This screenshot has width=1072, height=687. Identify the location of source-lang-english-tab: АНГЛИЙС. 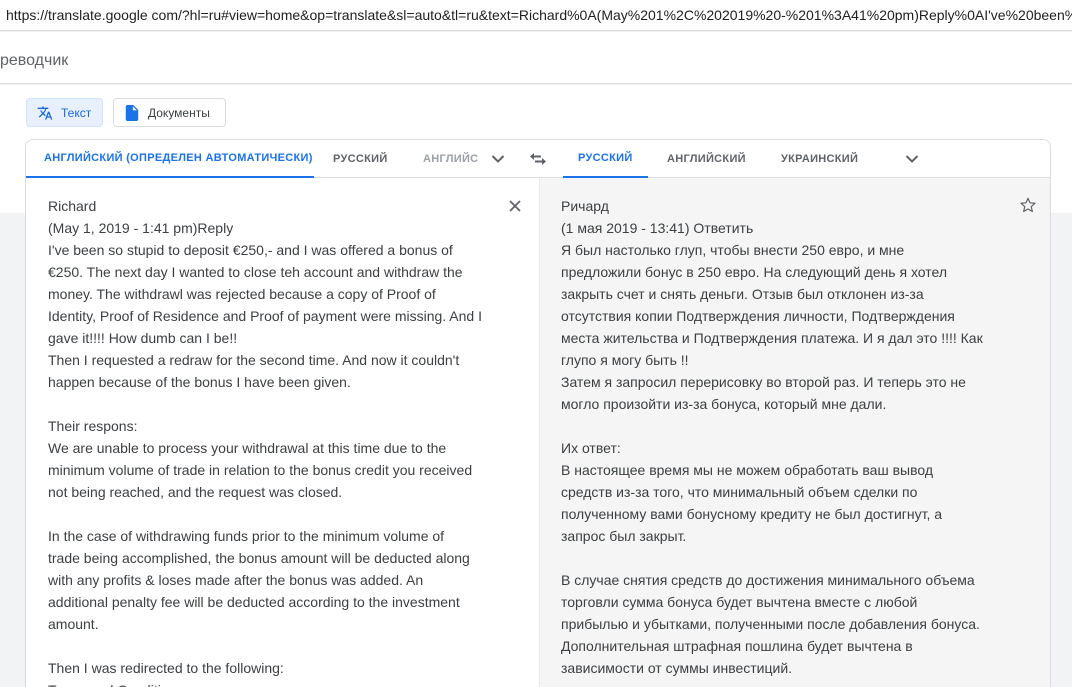
(451, 159).